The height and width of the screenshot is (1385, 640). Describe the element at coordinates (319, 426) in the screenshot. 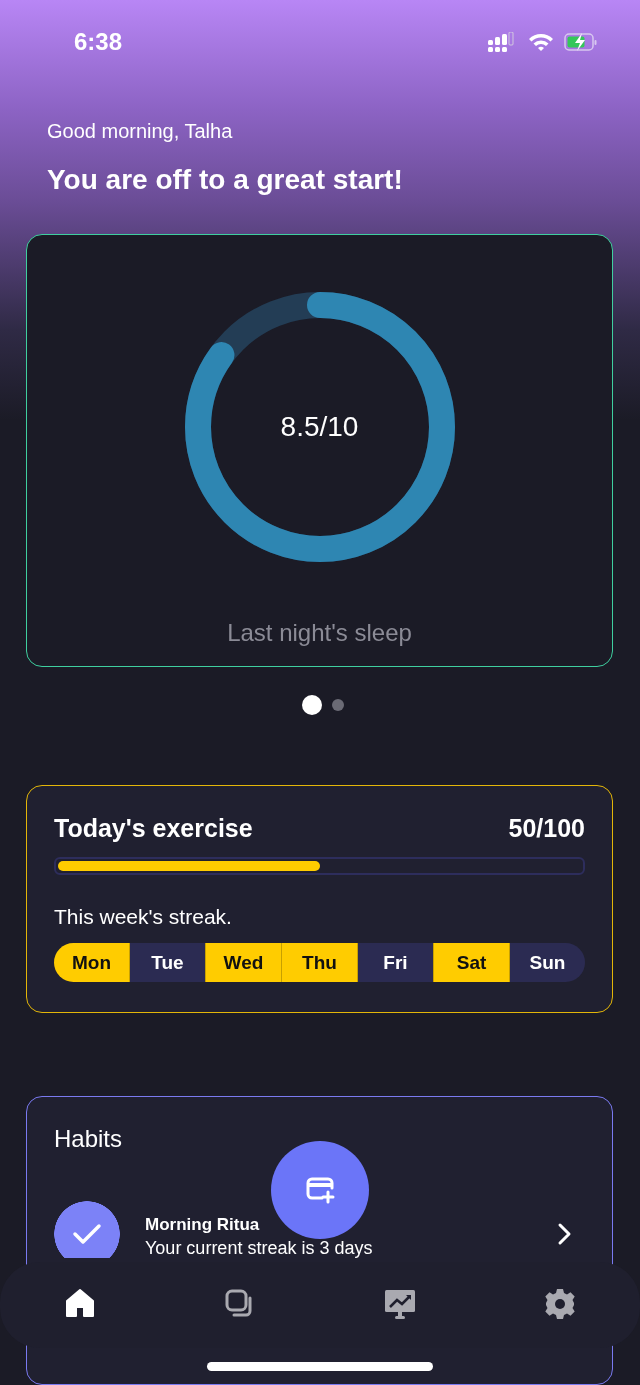

I see `sleep-score: 8.5/10` at that location.